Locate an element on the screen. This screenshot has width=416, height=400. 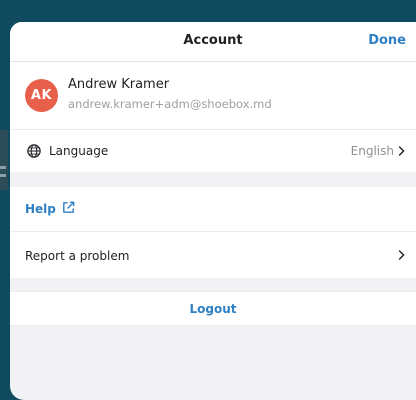
help-label: Help is located at coordinates (40, 209).